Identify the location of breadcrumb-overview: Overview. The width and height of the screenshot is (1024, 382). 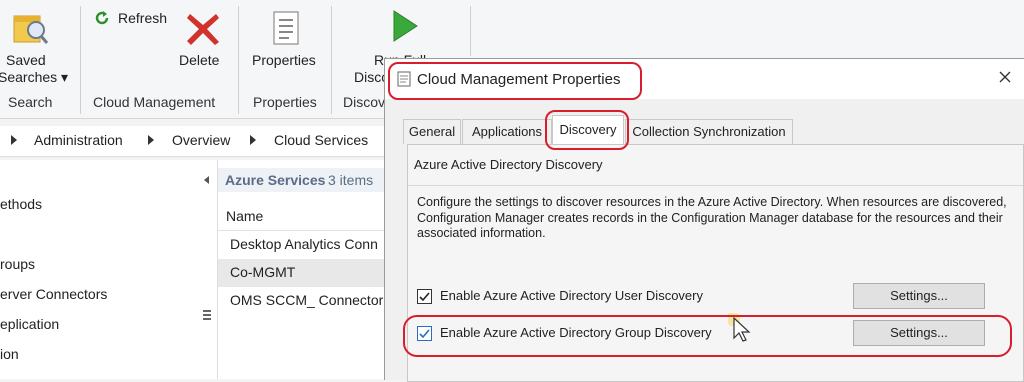
(201, 140).